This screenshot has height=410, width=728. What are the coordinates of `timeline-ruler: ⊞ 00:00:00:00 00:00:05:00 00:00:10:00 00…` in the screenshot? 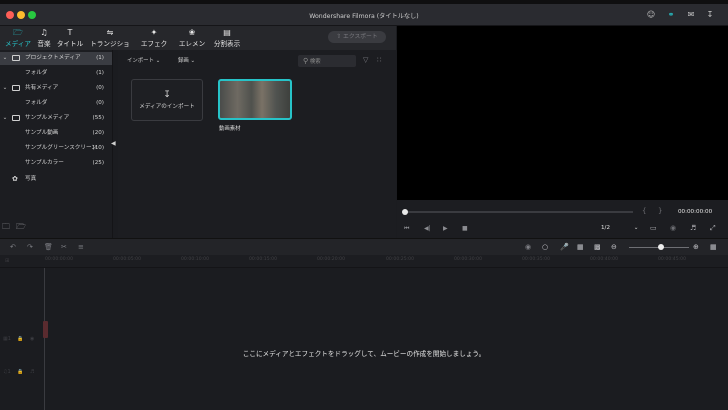 It's located at (364, 261).